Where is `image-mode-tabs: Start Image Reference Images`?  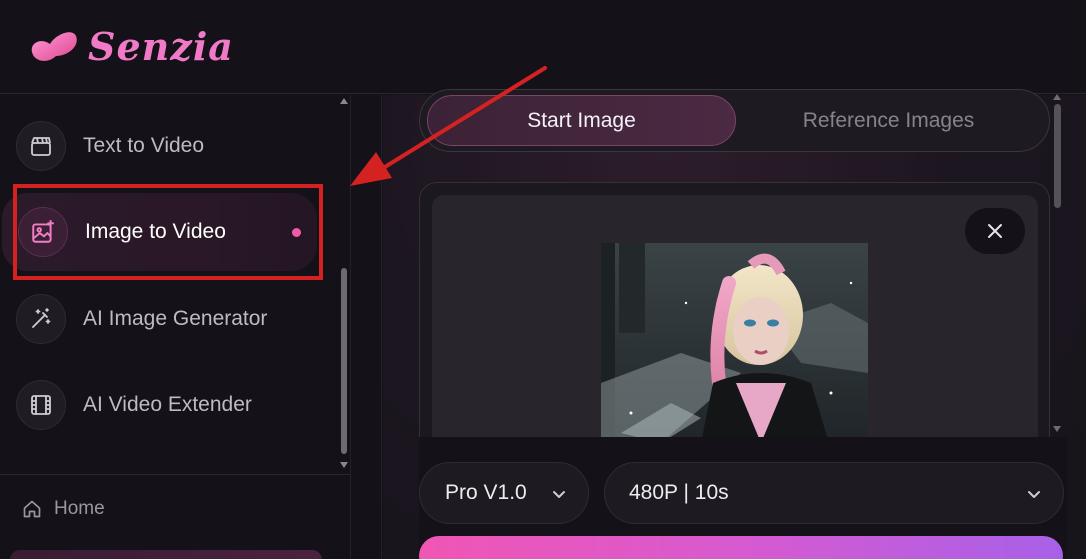 image-mode-tabs: Start Image Reference Images is located at coordinates (734, 120).